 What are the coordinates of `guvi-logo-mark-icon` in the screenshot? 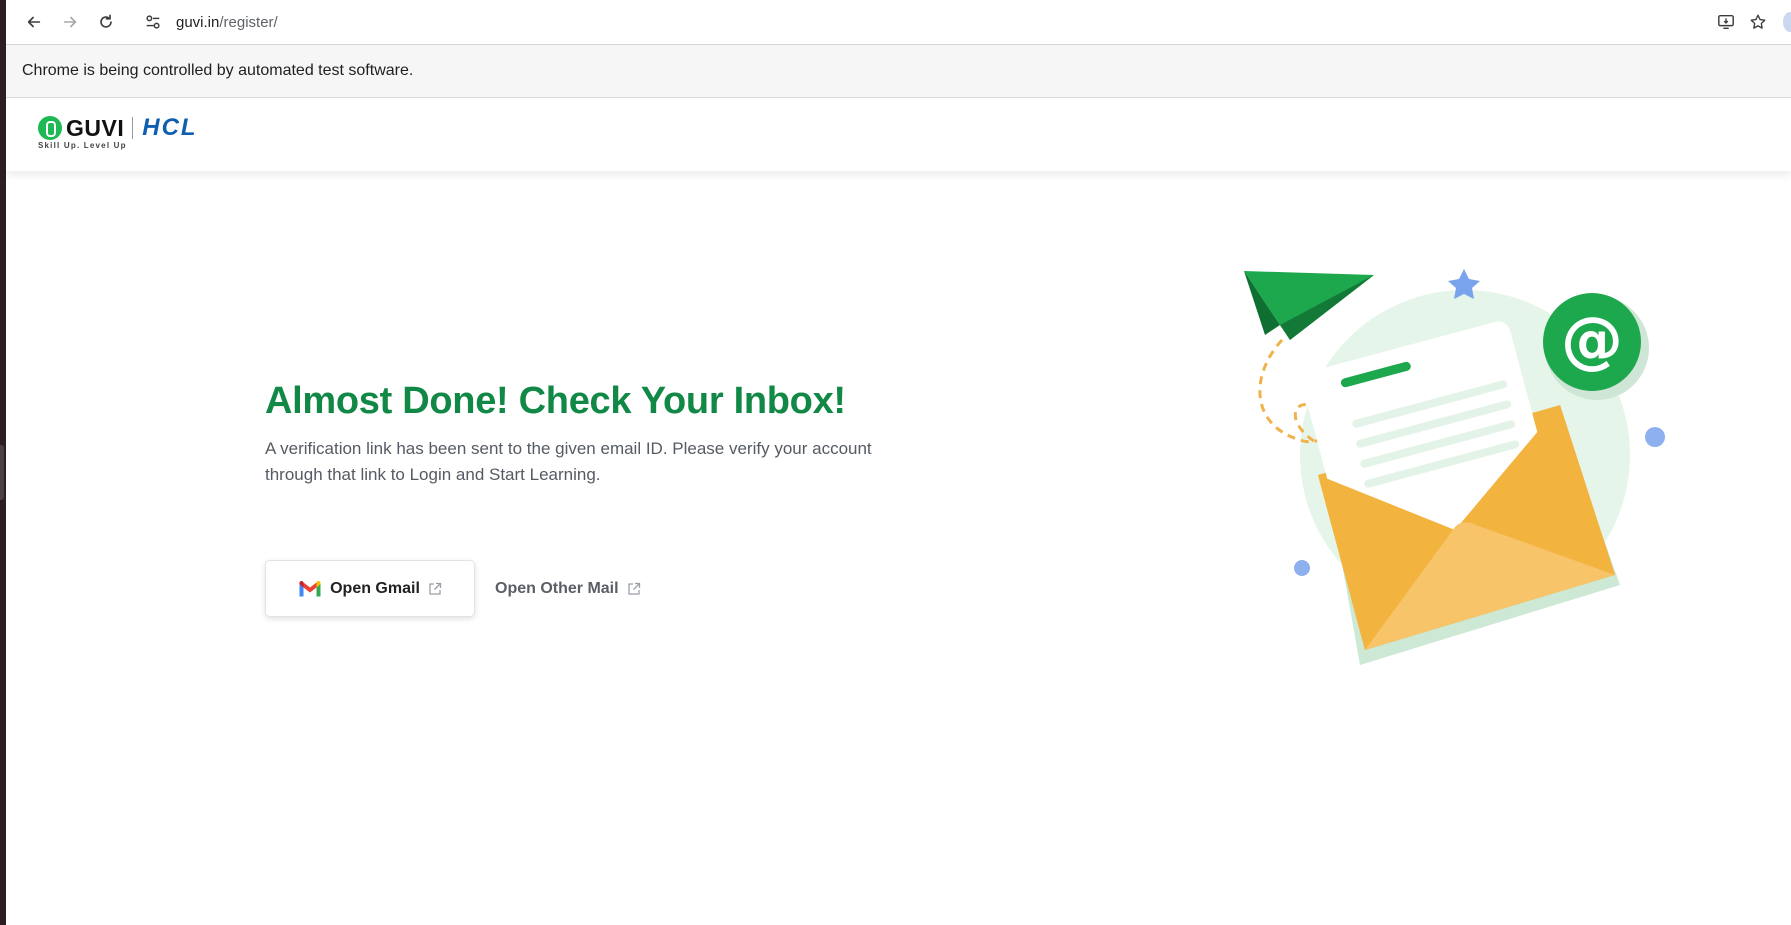 It's located at (50, 128).